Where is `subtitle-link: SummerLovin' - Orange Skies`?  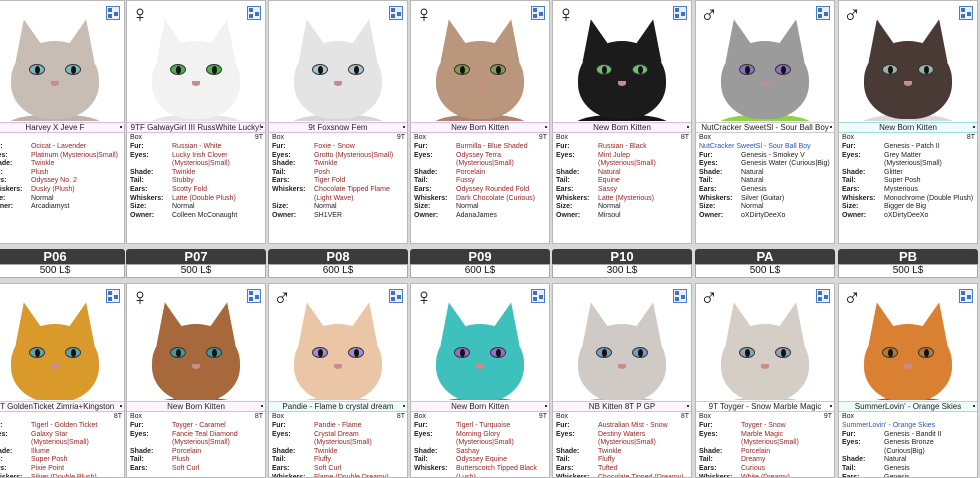 subtitle-link: SummerLovin' - Orange Skies is located at coordinates (908, 426).